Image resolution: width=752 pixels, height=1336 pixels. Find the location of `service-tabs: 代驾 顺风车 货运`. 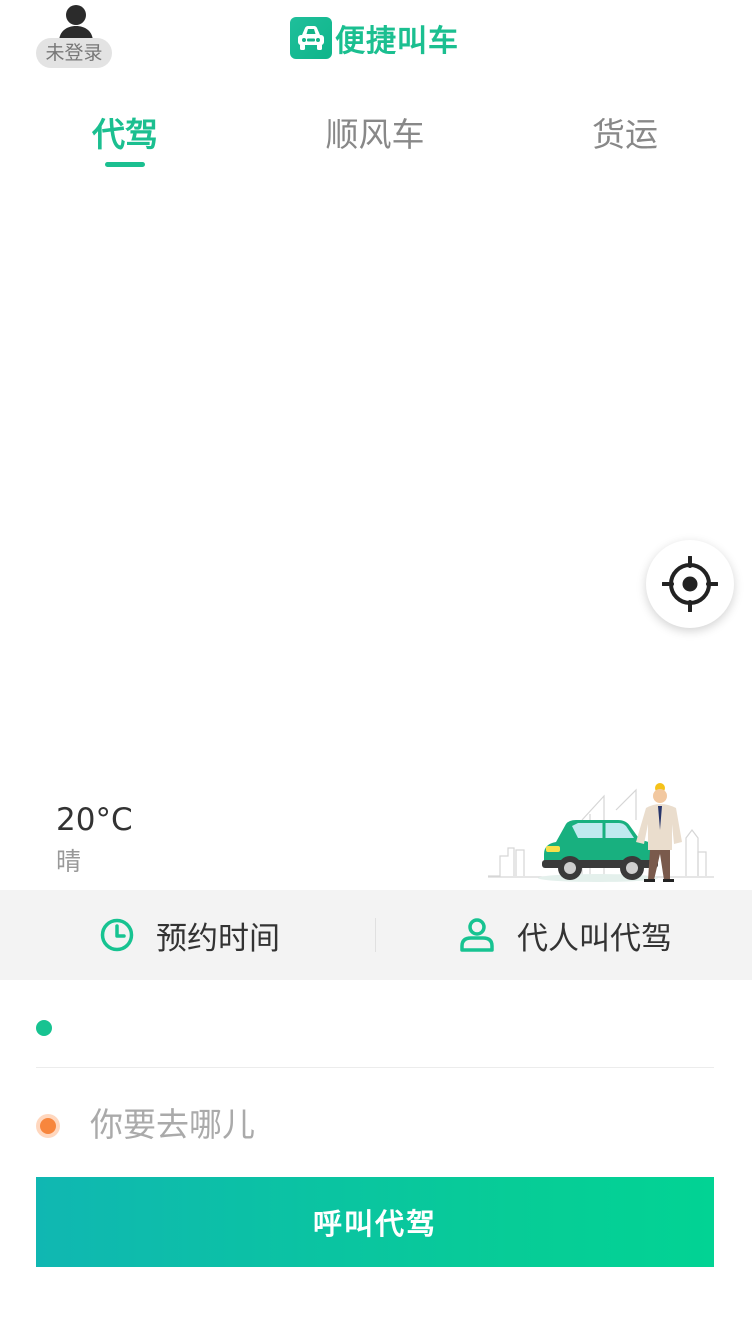

service-tabs: 代驾 顺风车 货运 is located at coordinates (376, 135).